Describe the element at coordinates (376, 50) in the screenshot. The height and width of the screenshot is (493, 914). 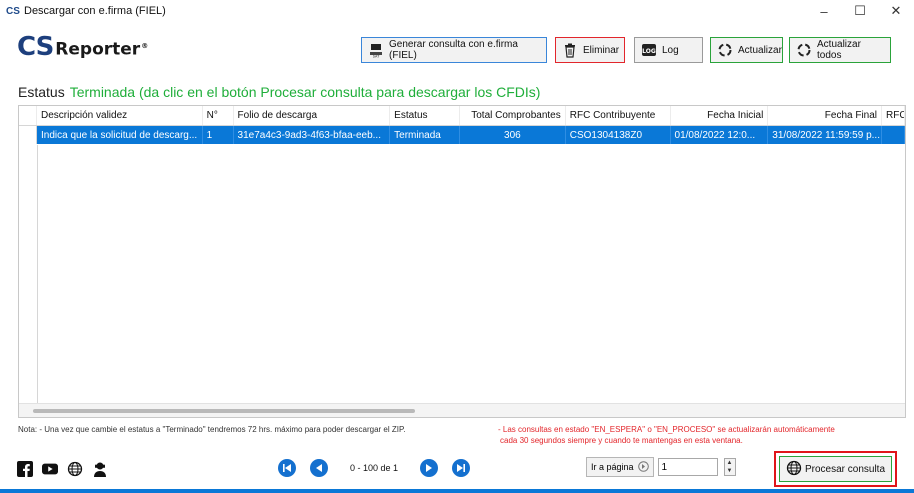
I see `sat-icon: SAT` at that location.